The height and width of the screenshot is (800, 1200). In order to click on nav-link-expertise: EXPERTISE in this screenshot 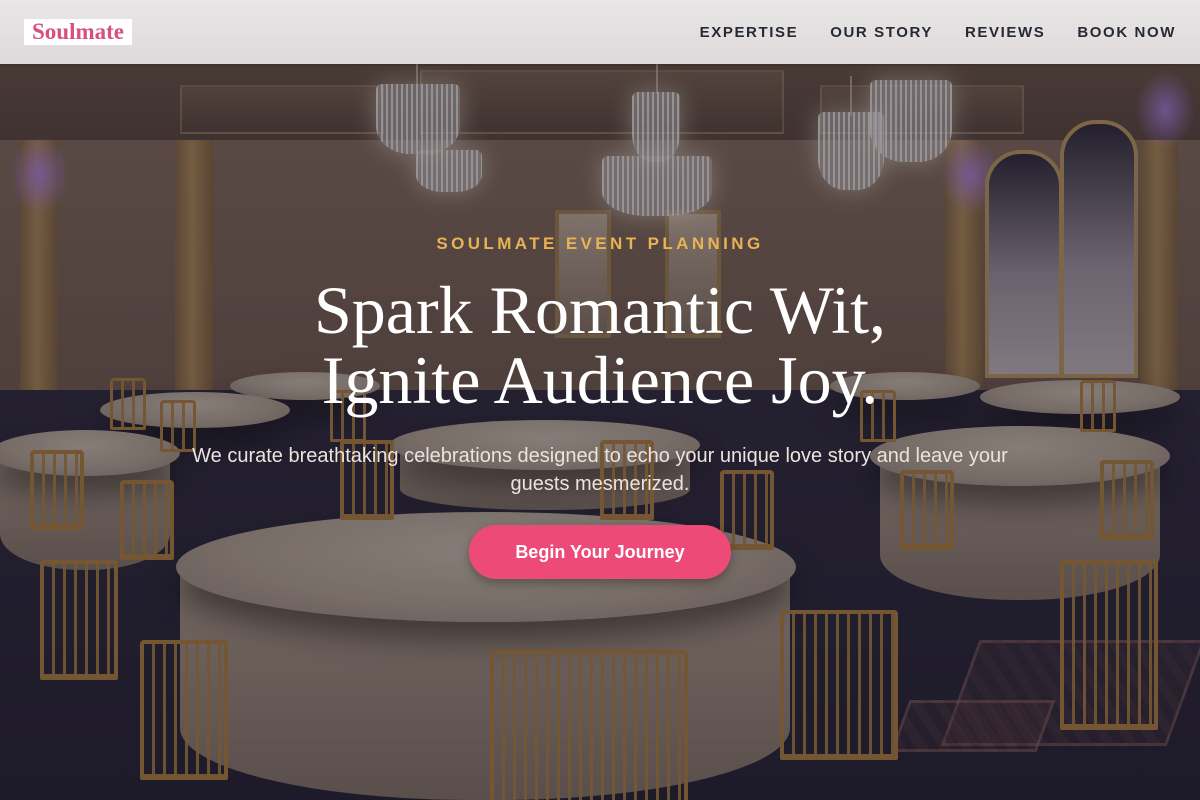, I will do `click(749, 32)`.